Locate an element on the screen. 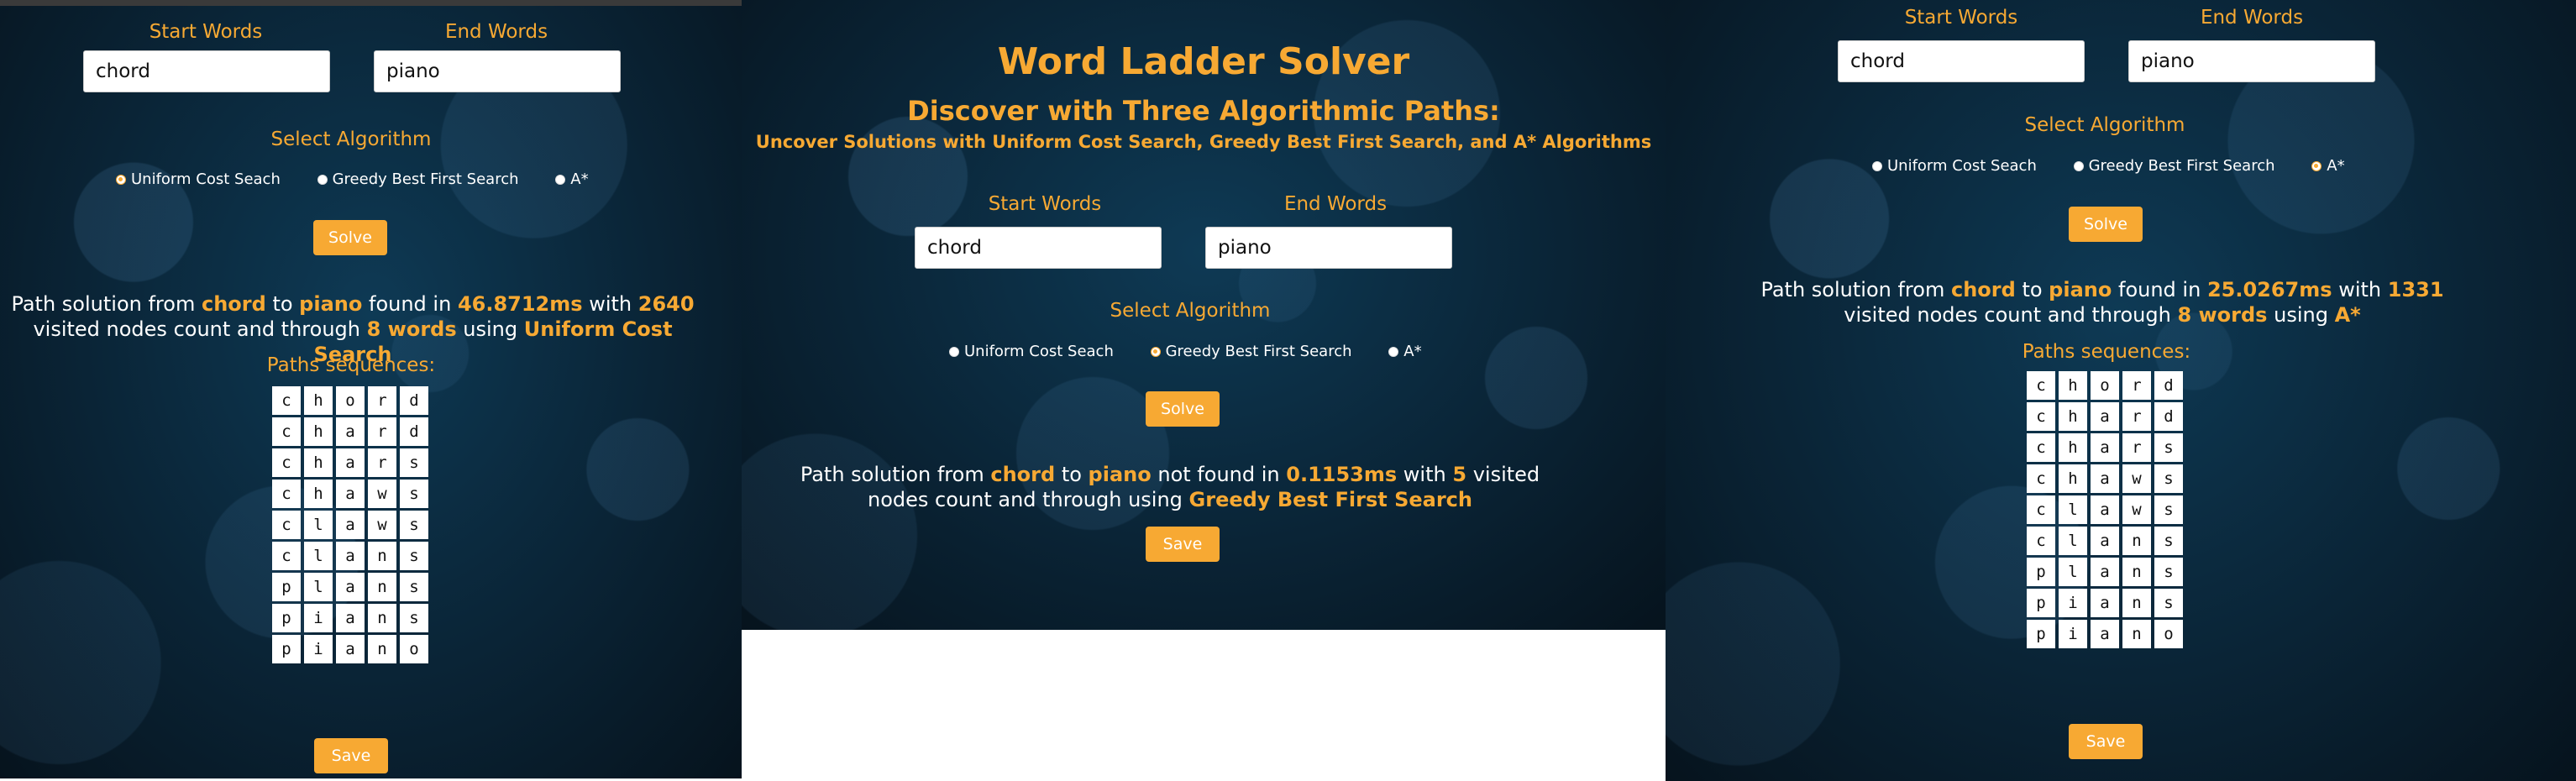 This screenshot has width=2576, height=781. letter-cell: p is located at coordinates (2041, 603).